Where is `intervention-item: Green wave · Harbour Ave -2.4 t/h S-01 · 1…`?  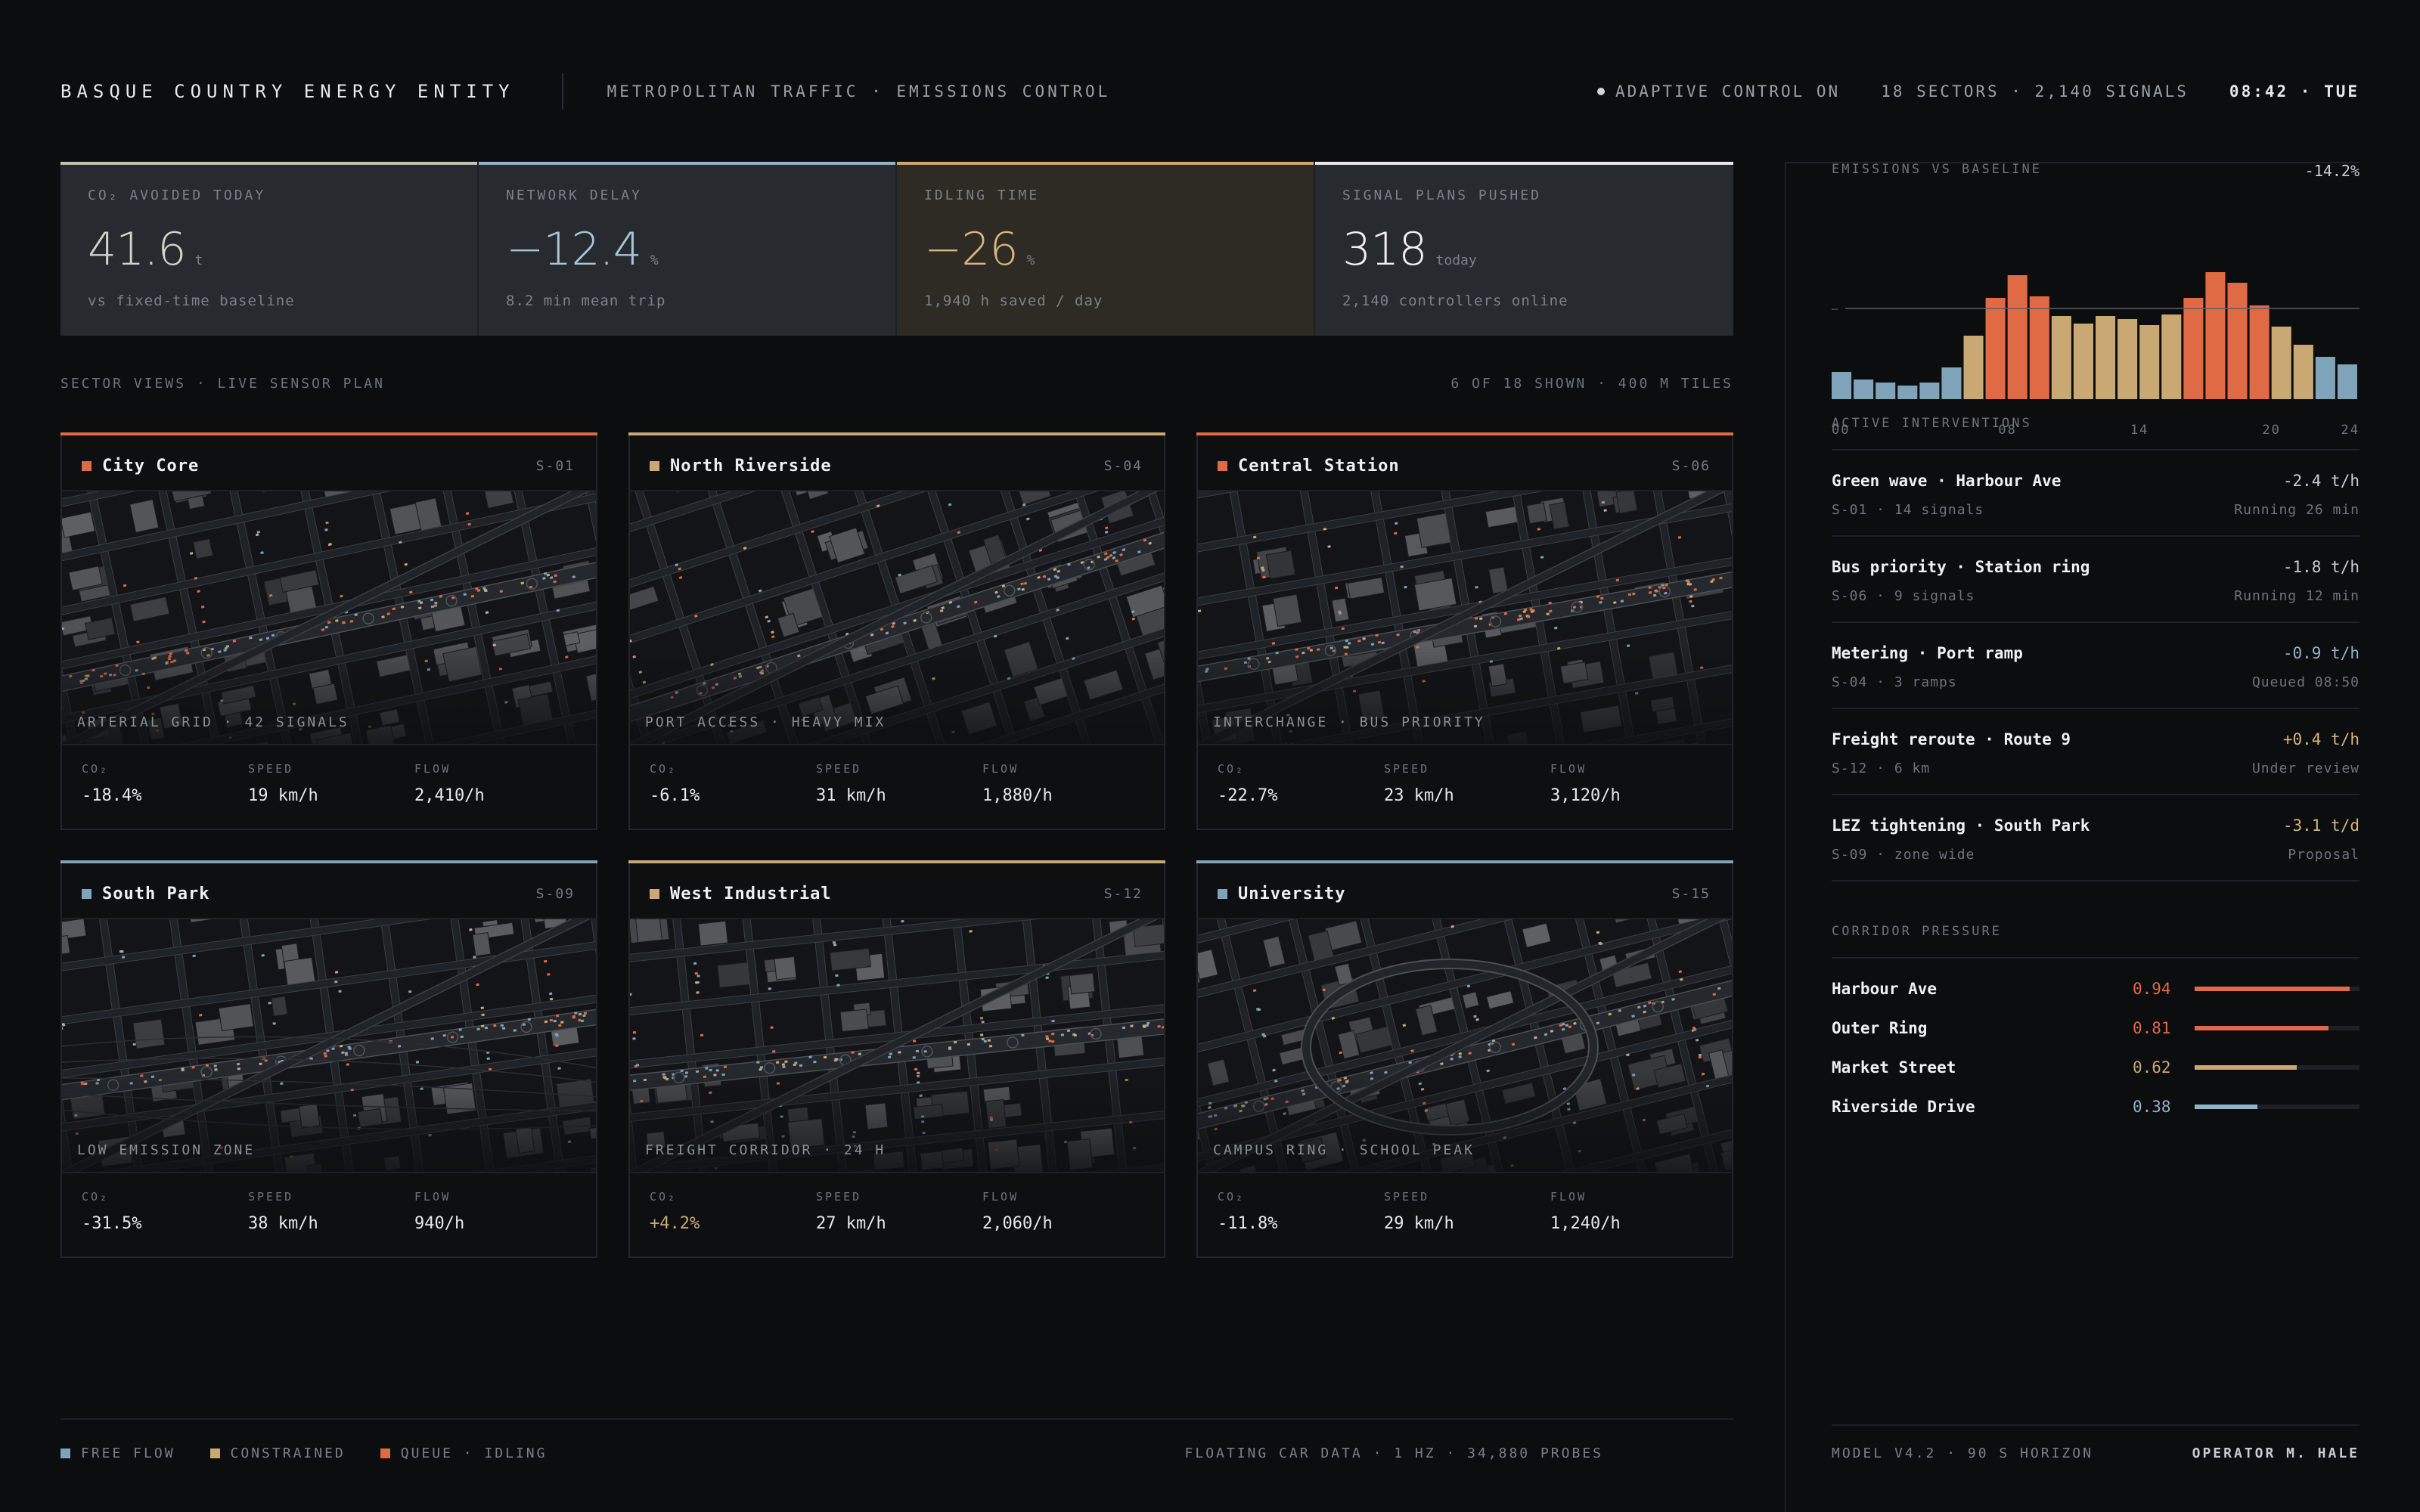 intervention-item: Green wave · Harbour Ave -2.4 t/h S-01 · 1… is located at coordinates (2096, 494).